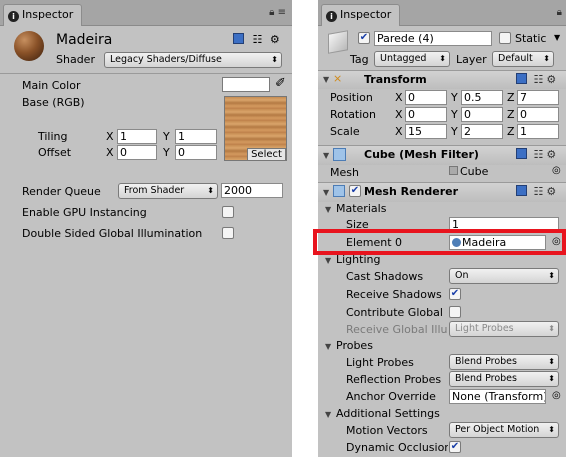 The height and width of the screenshot is (457, 566). What do you see at coordinates (137, 152) in the screenshot?
I see `offset-x-field: 0` at bounding box center [137, 152].